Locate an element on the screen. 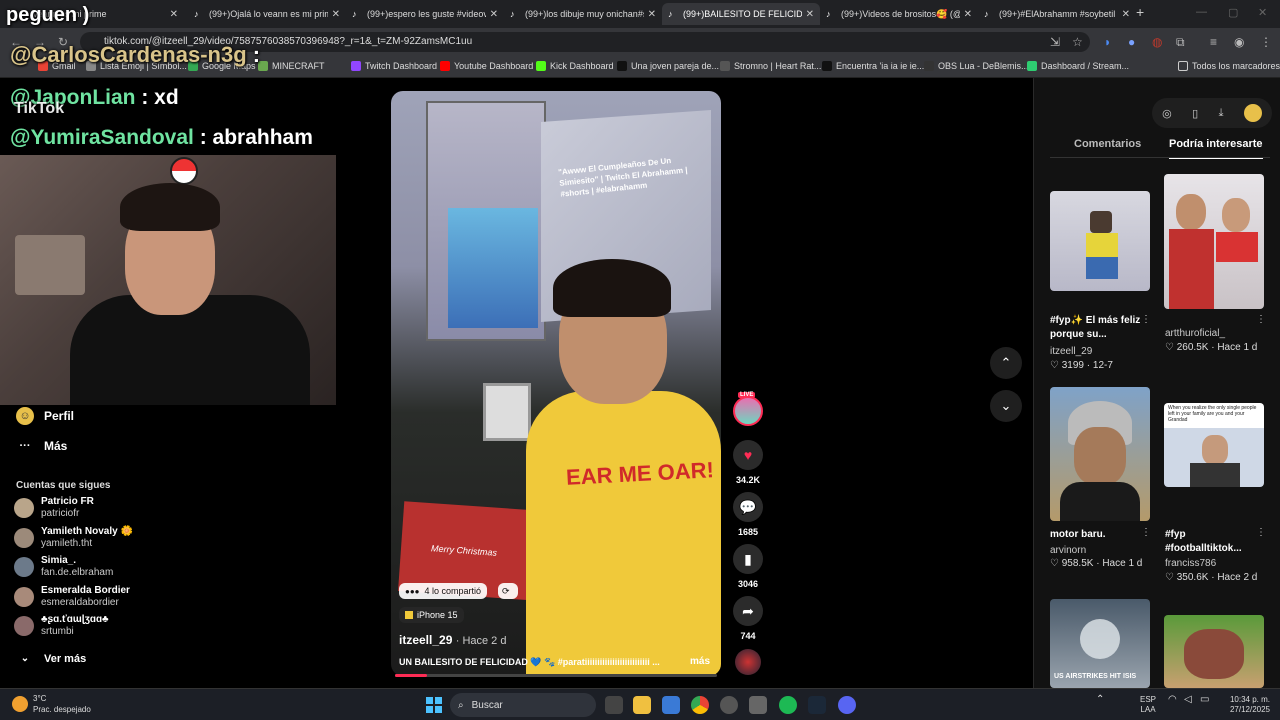  discord-icon is located at coordinates (847, 705).